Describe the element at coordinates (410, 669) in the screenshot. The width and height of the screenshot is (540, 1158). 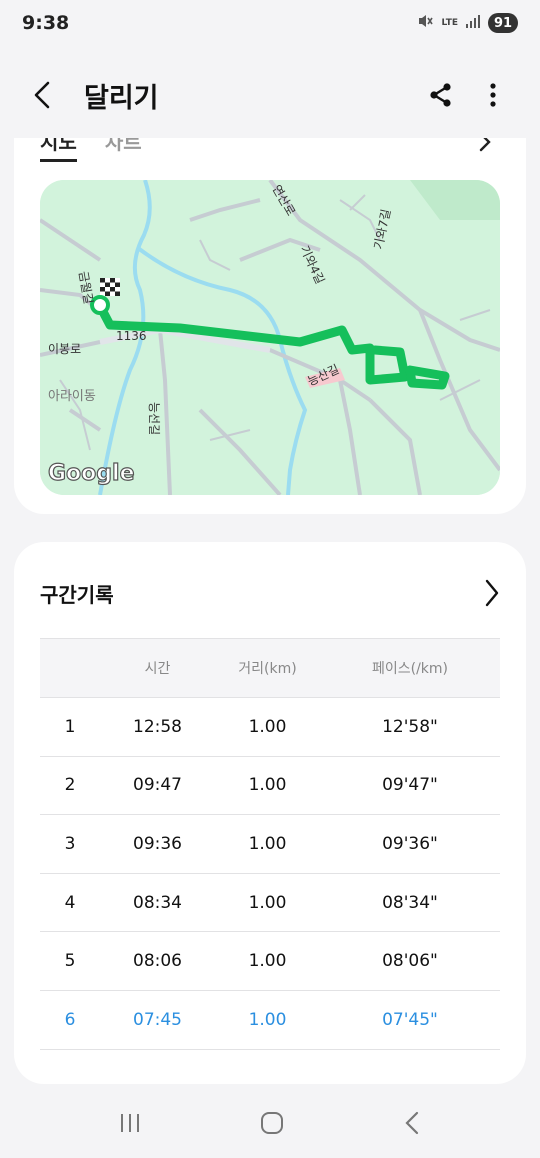
I see `column-header-pace: 페이스(/km)` at that location.